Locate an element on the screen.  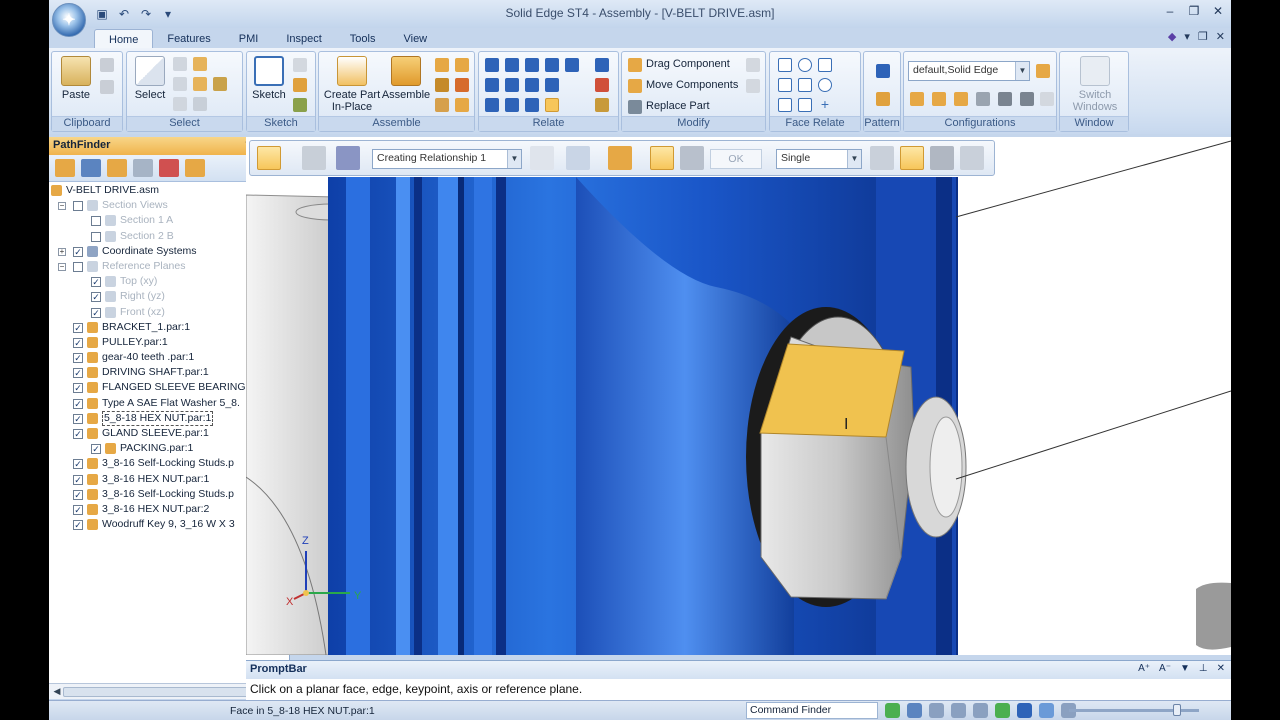
scroll-thumb is located at coordinates (165, 692).